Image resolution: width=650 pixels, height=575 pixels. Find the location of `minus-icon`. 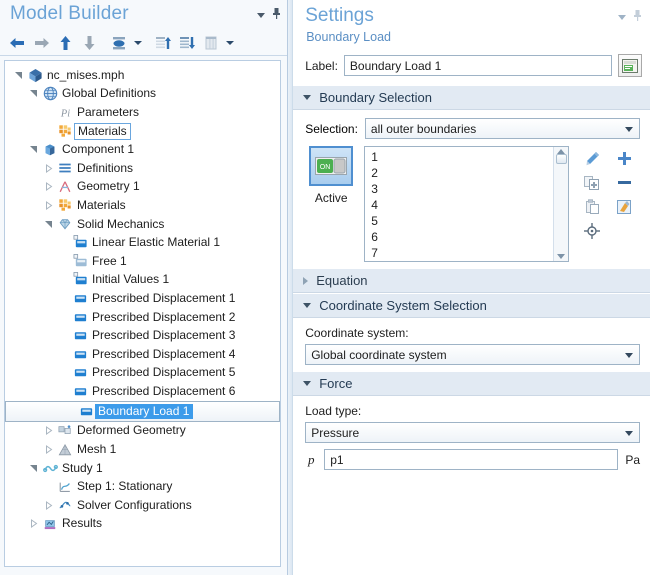

minus-icon is located at coordinates (624, 184).